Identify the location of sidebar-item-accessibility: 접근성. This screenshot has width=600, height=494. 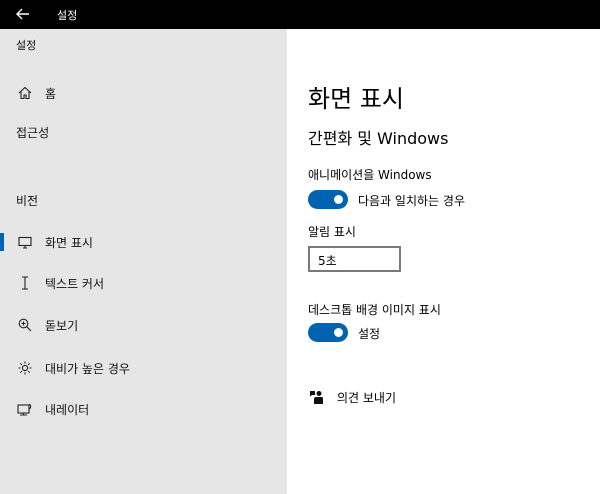
(143, 132).